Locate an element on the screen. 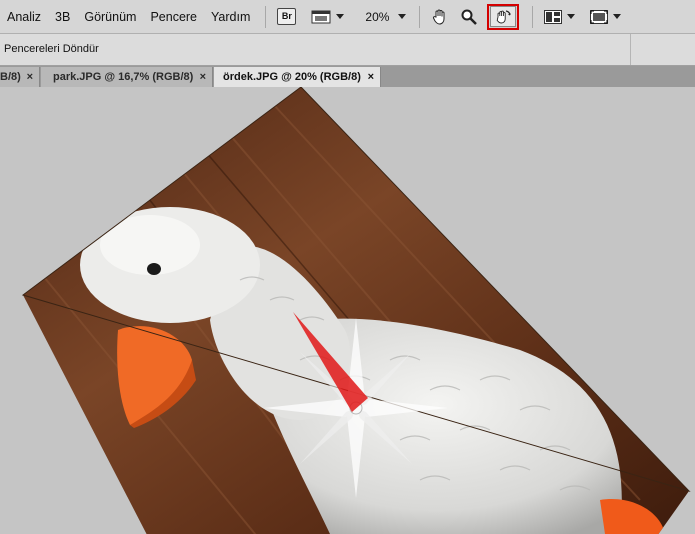 The width and height of the screenshot is (695, 534). menu-bar: Analiz 3B Görünüm Pencere Yardım Br 20% is located at coordinates (347, 17).